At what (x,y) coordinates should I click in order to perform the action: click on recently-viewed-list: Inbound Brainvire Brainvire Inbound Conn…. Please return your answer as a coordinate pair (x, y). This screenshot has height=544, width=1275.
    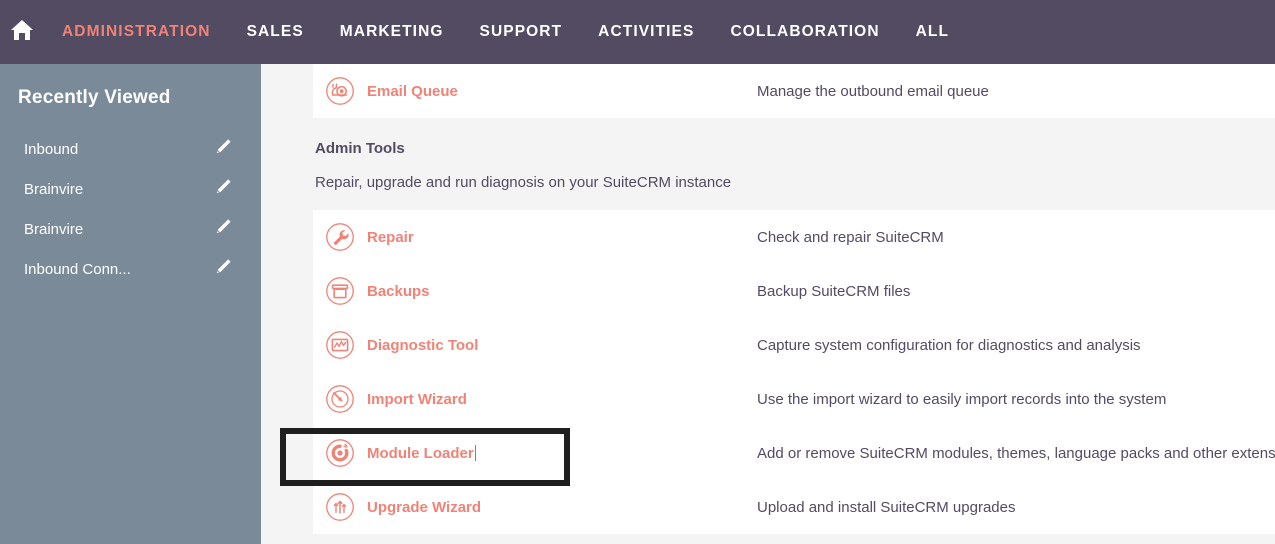
    Looking at the image, I should click on (130, 209).